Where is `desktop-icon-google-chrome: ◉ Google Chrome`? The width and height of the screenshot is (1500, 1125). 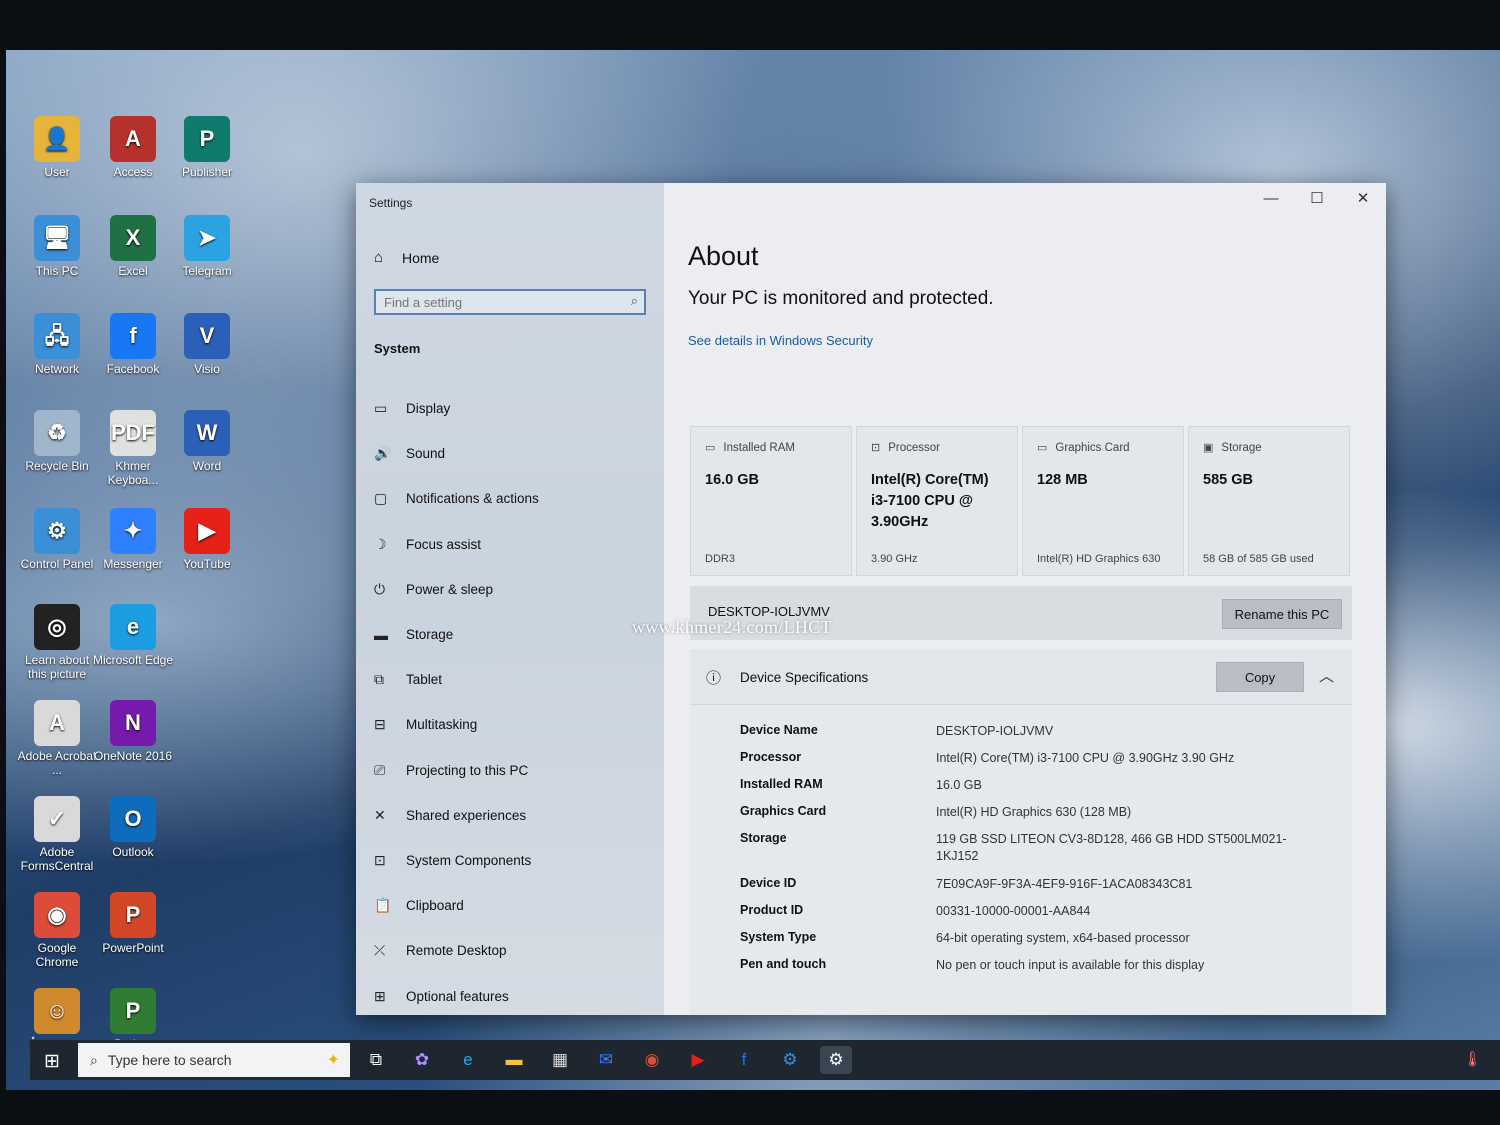
desktop-icon-google-chrome: ◉ Google Chrome is located at coordinates (57, 930).